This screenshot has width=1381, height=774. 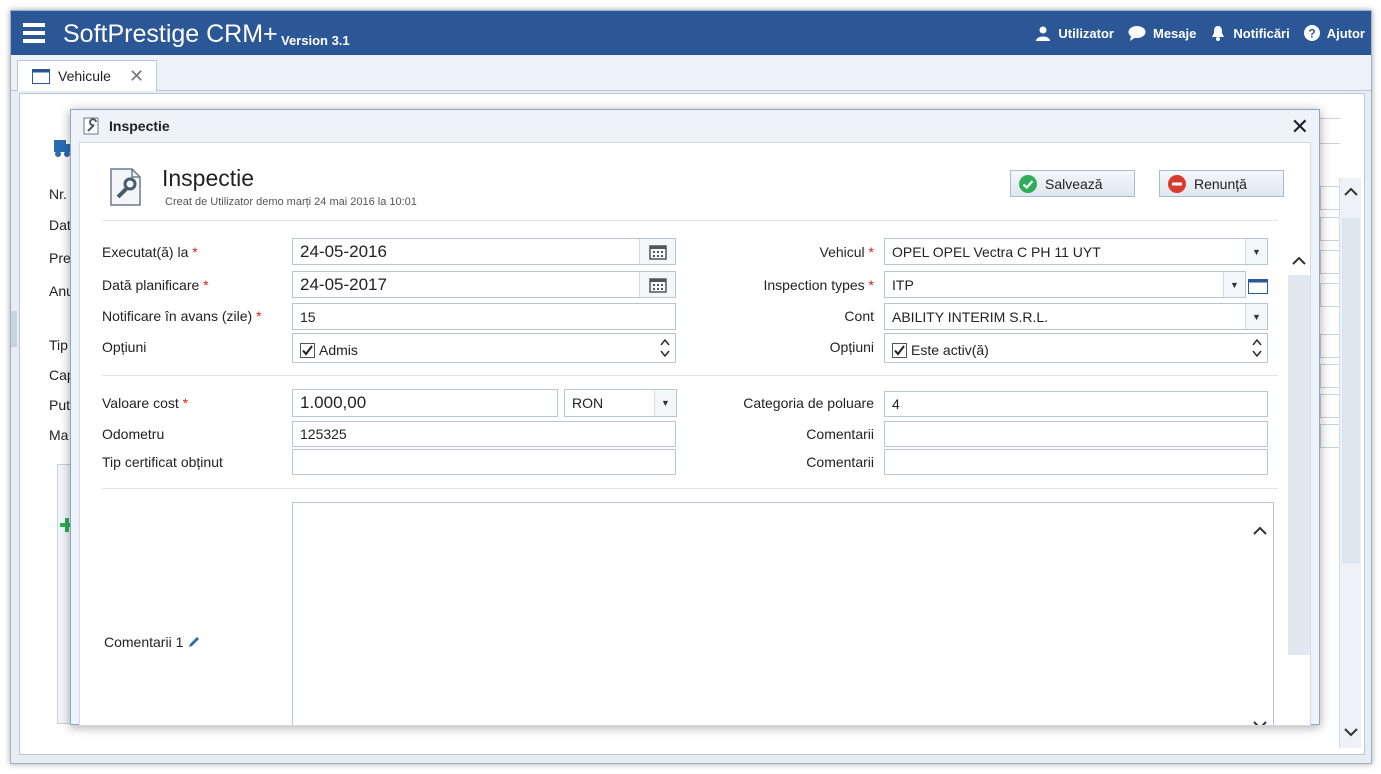 What do you see at coordinates (91, 126) in the screenshot?
I see `wrench-icon` at bounding box center [91, 126].